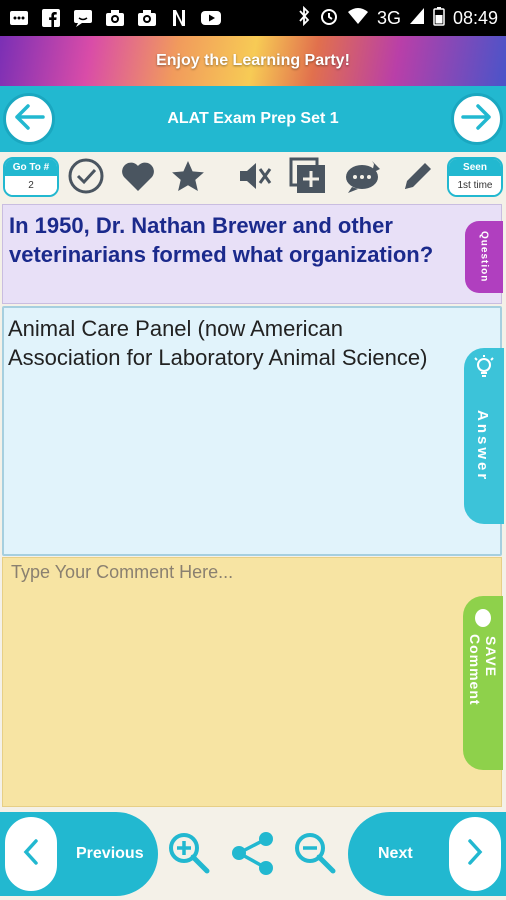 The image size is (506, 900). I want to click on status-bar: 3G 08:49, so click(253, 18).